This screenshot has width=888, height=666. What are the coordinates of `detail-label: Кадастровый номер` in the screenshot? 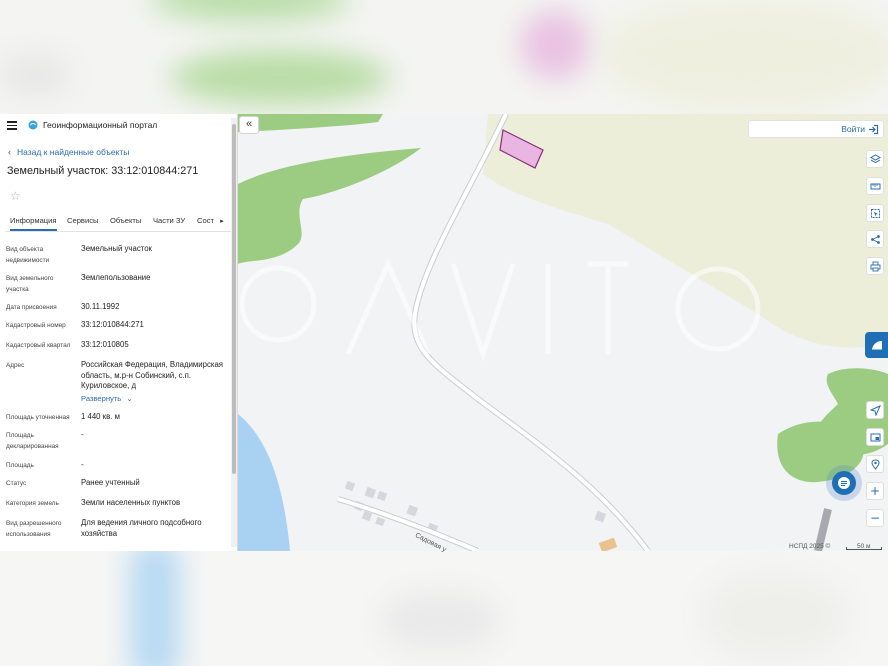 It's located at (36, 325).